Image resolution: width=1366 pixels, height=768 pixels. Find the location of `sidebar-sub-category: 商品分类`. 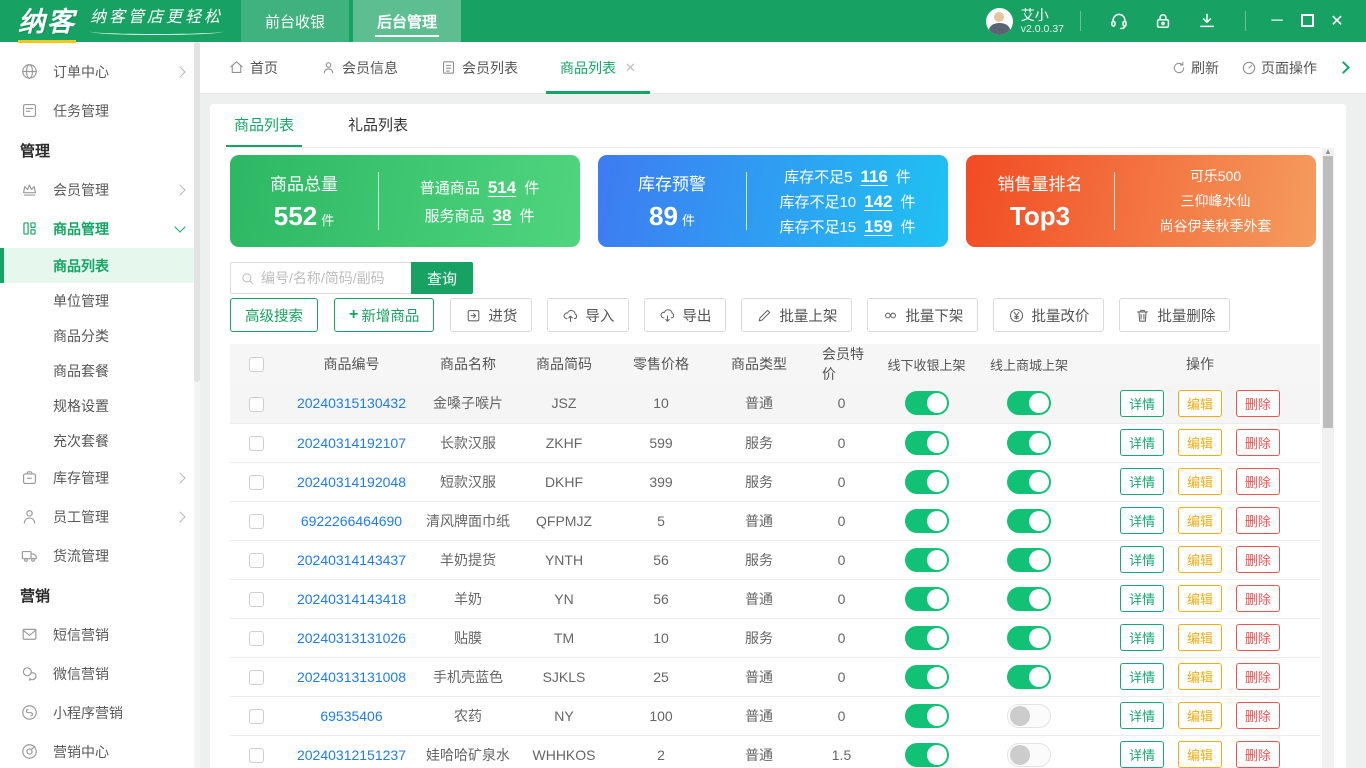

sidebar-sub-category: 商品分类 is located at coordinates (100, 335).